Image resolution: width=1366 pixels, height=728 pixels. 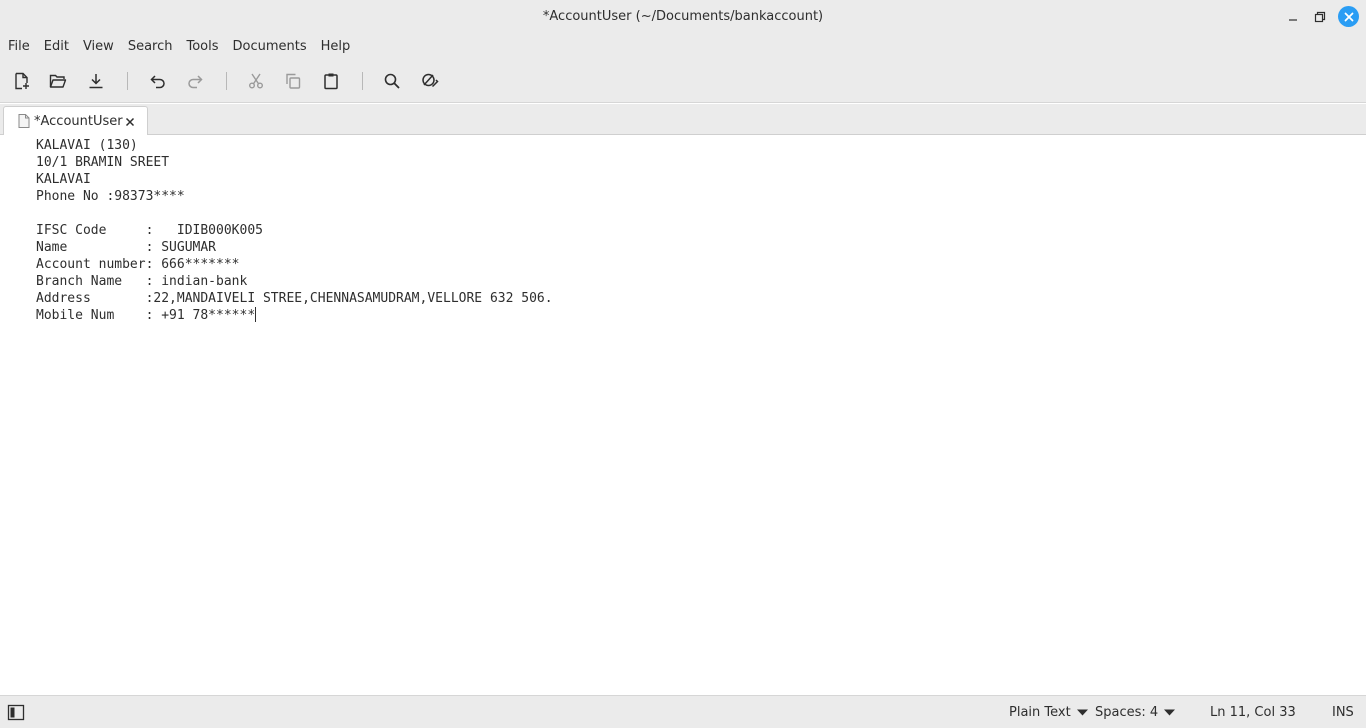 I want to click on menu-view: View, so click(x=98, y=46).